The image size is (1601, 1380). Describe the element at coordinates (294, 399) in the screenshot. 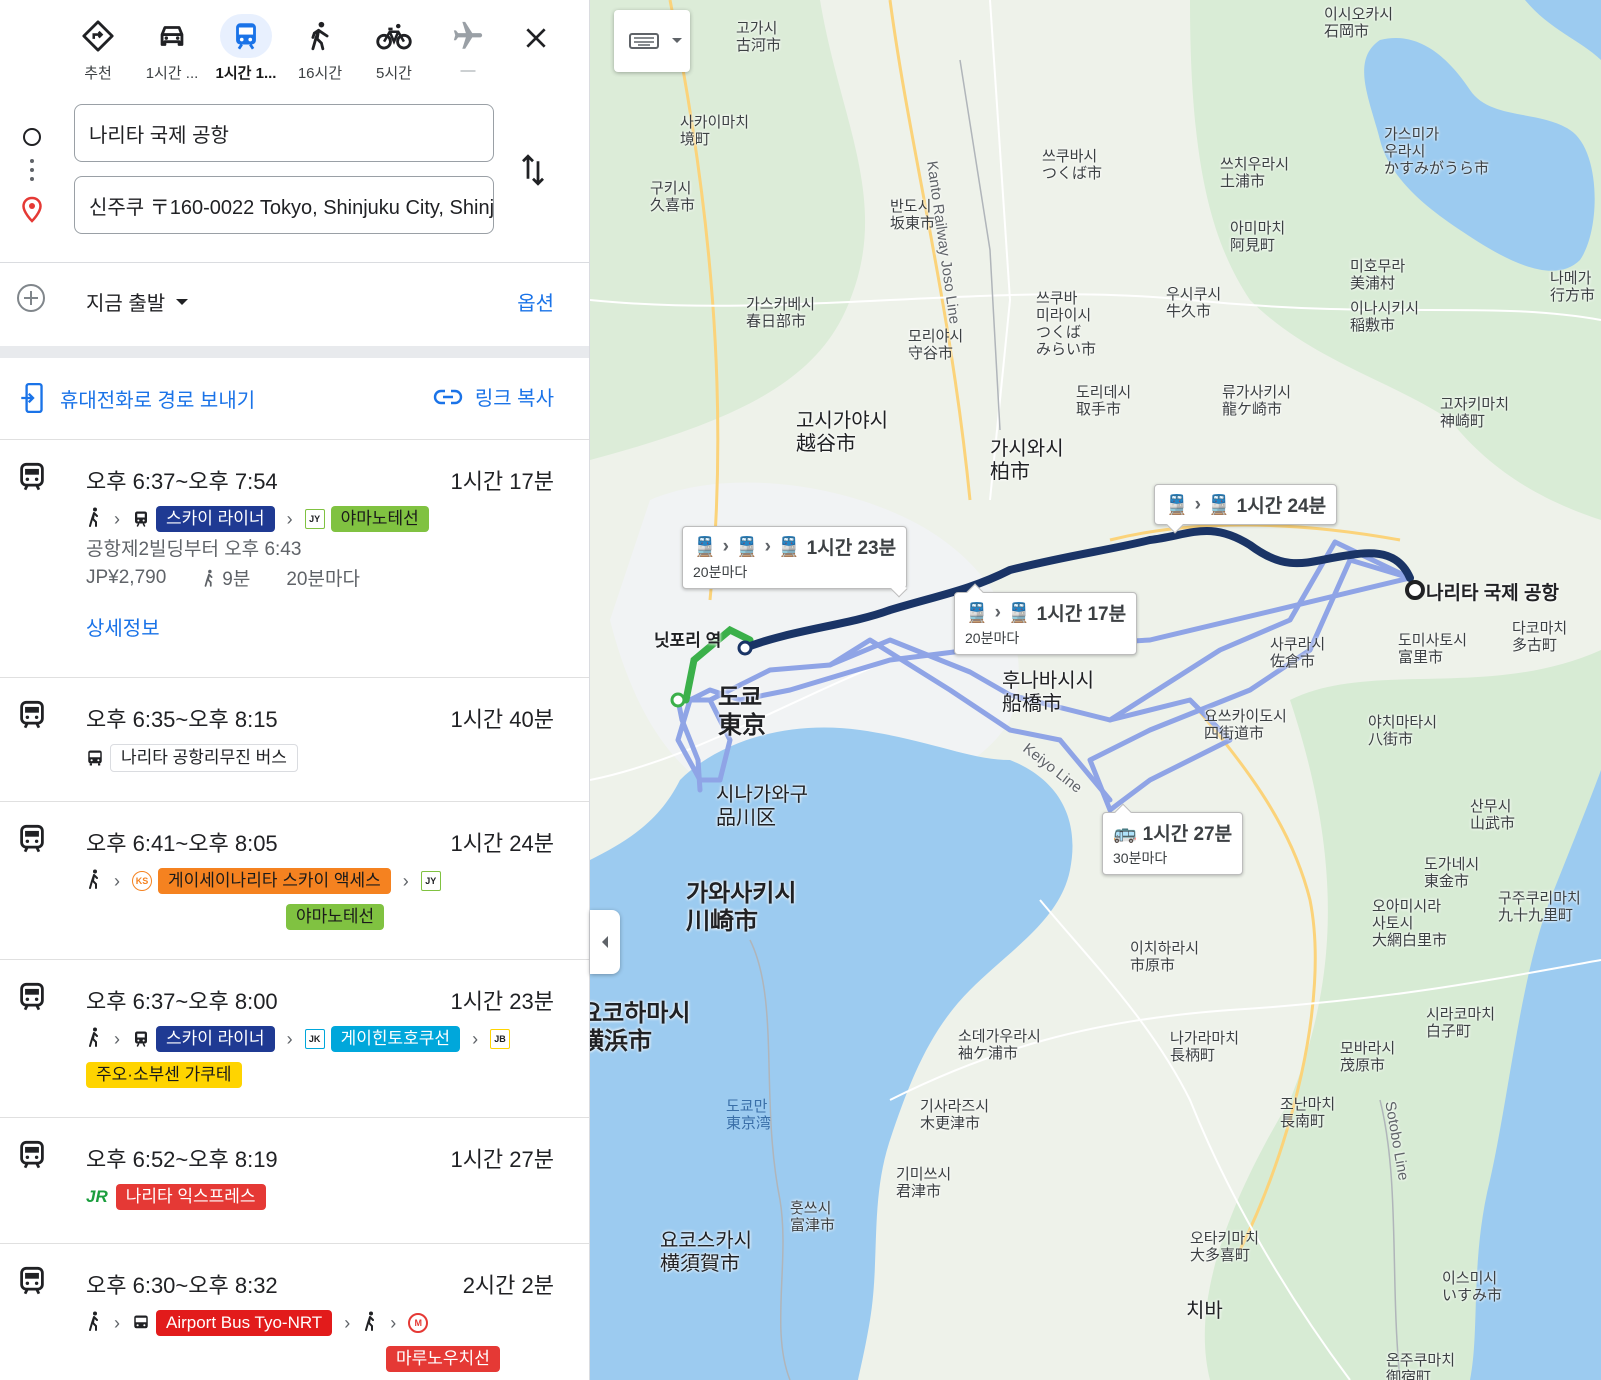

I see `share-row: 휴대전화로 경로 보내기 링크 복사` at that location.